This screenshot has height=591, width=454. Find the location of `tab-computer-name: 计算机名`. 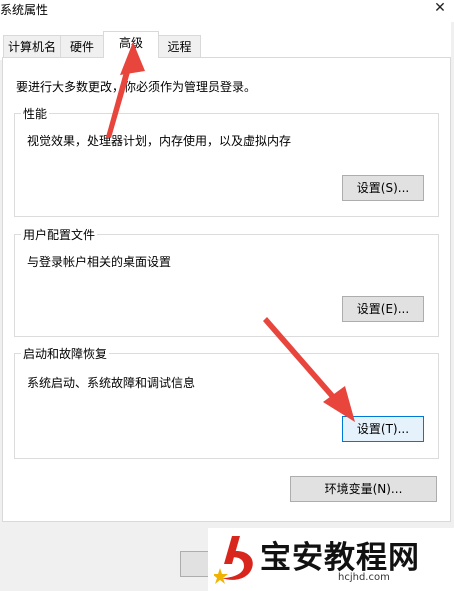

tab-computer-name: 计算机名 is located at coordinates (32, 46).